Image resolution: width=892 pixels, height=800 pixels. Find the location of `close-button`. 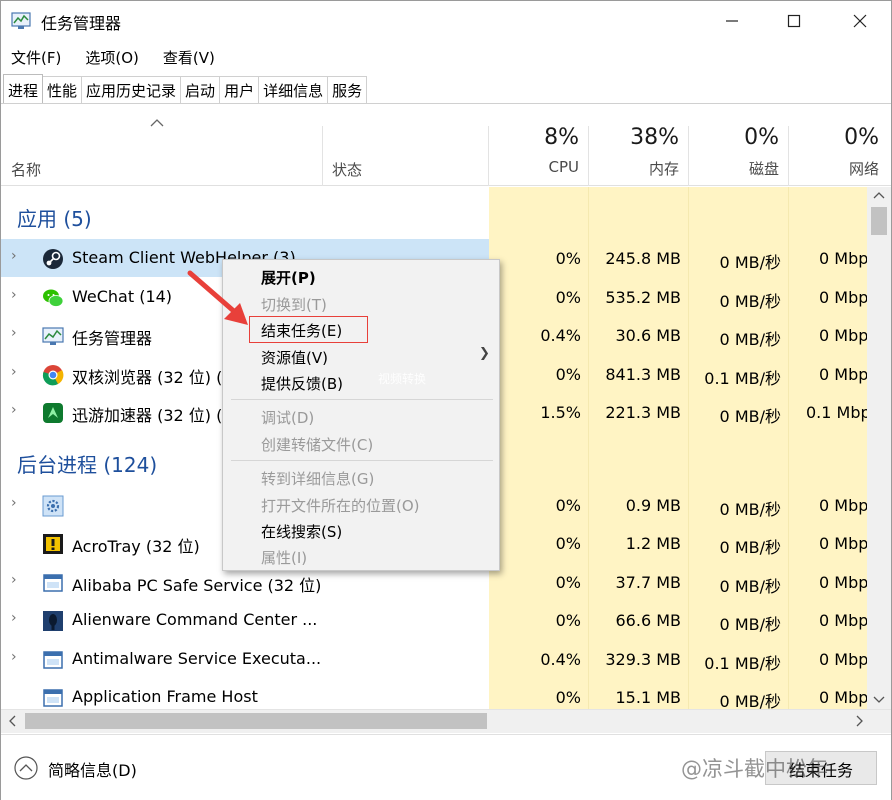

close-button is located at coordinates (860, 21).